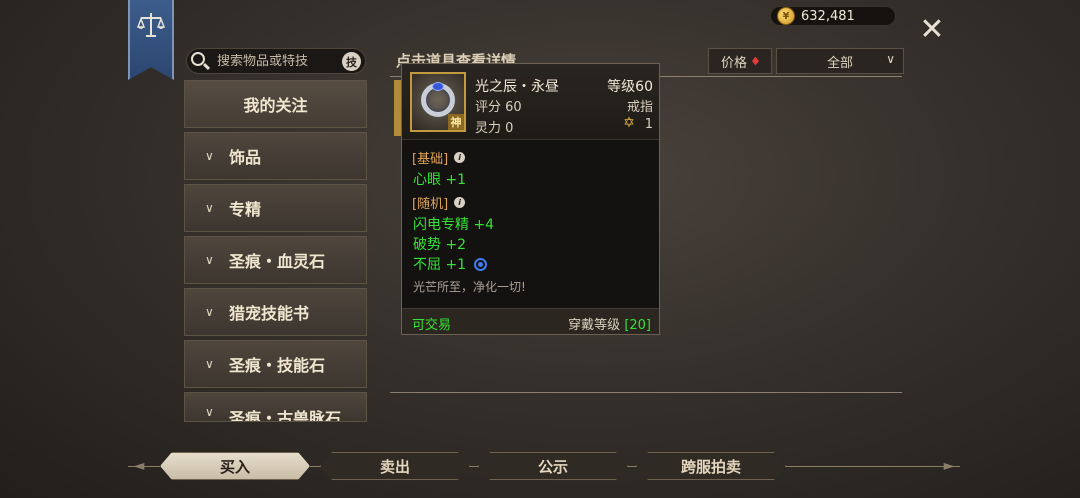 This screenshot has height=498, width=1080. I want to click on wear-level-label: 穿戴等级, so click(594, 325).